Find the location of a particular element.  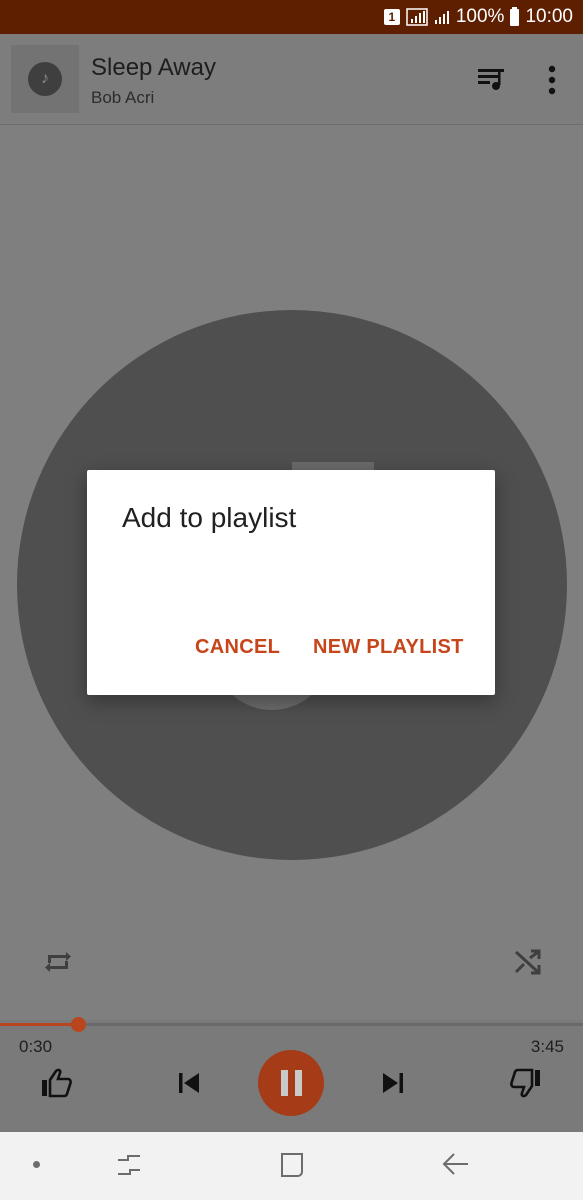

status-bar: 1 100% 10:00 is located at coordinates (291, 17).